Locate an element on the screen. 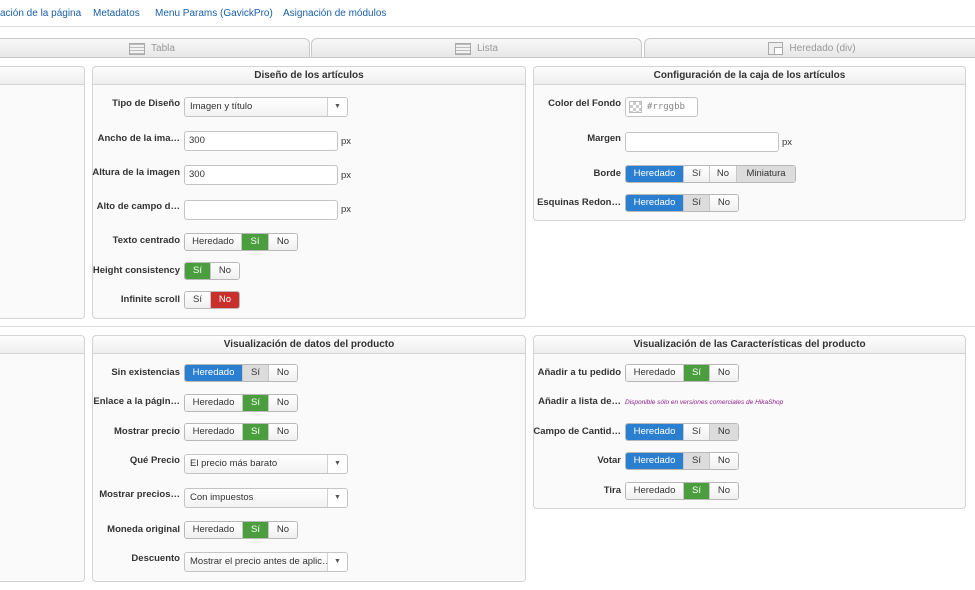 The width and height of the screenshot is (975, 590). list-icon is located at coordinates (462, 48).